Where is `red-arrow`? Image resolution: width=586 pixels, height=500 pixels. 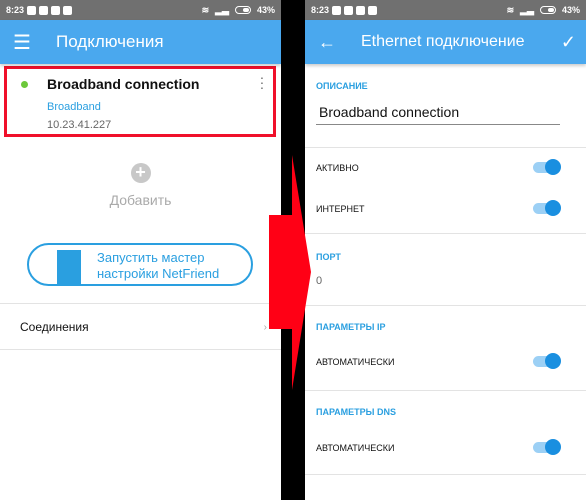
red-arrow is located at coordinates (290, 272).